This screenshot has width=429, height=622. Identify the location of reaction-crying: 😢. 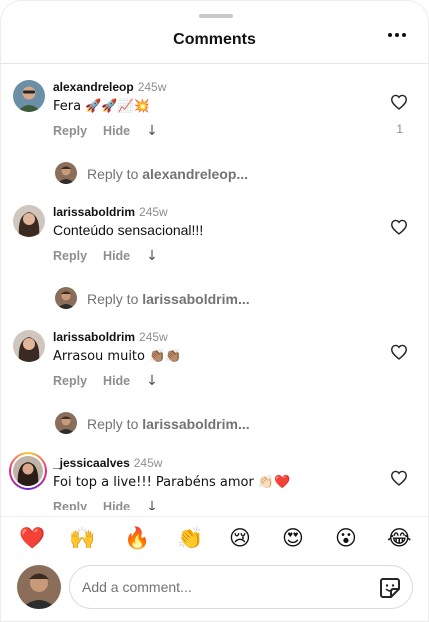
(240, 538).